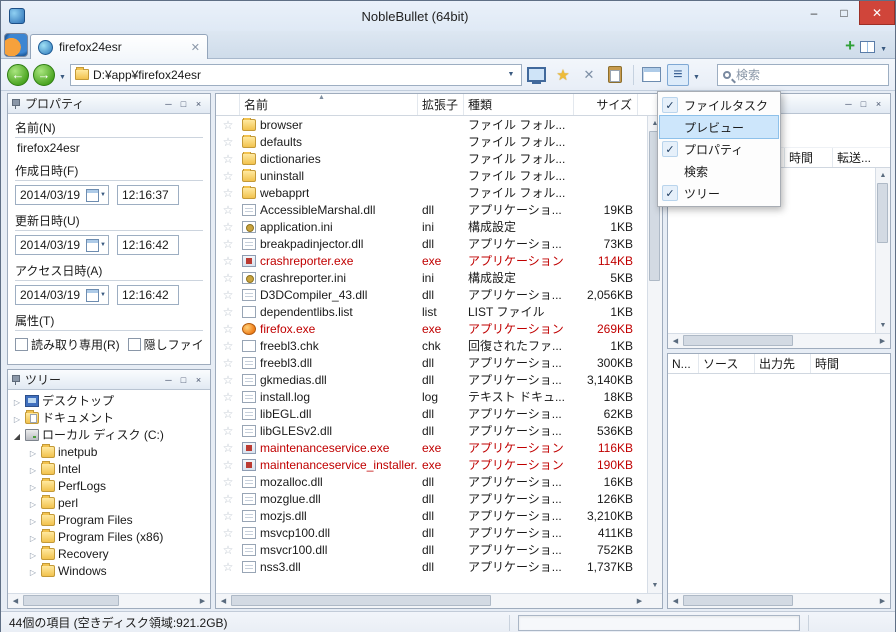  I want to click on accessed-date-picker: 2014/03/19, so click(62, 295).